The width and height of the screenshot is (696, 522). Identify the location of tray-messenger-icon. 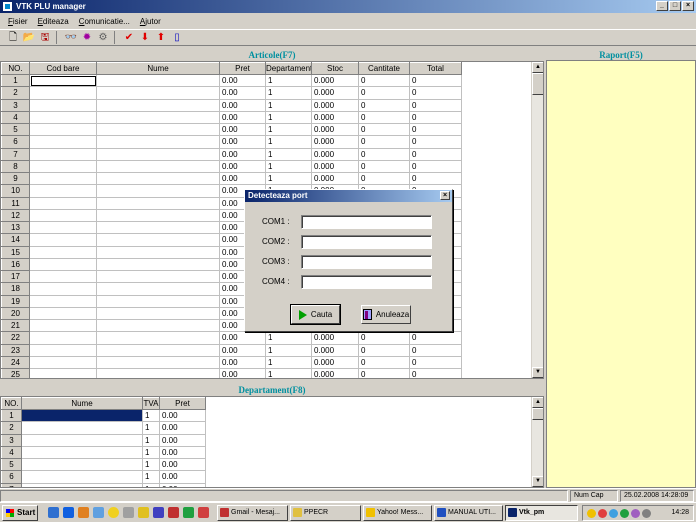
(591, 513).